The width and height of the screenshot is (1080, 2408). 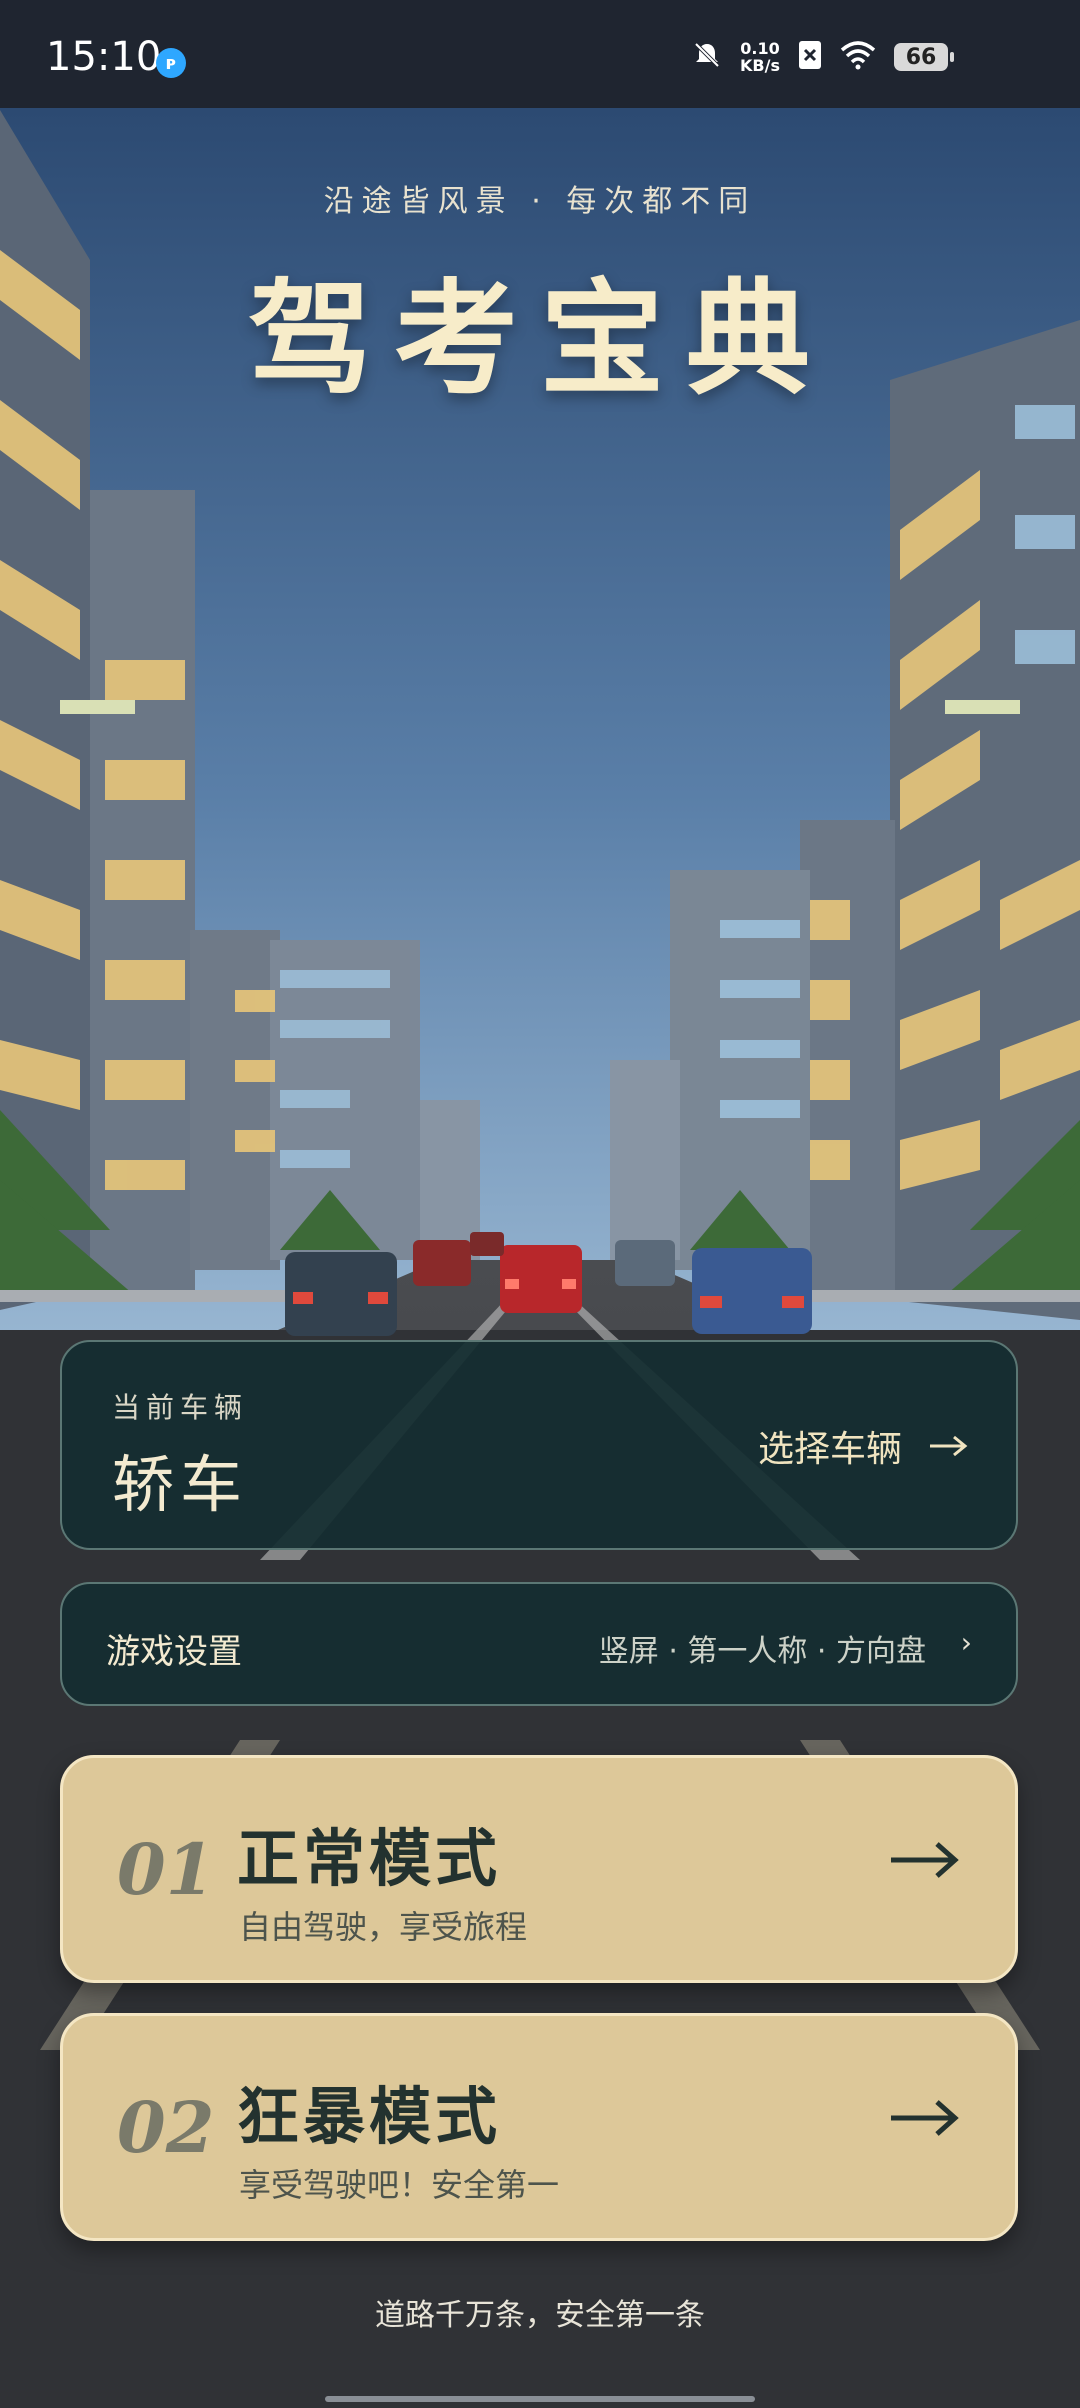 I want to click on mode-description: 享受驾驶吧！安全第一, so click(x=399, y=2185).